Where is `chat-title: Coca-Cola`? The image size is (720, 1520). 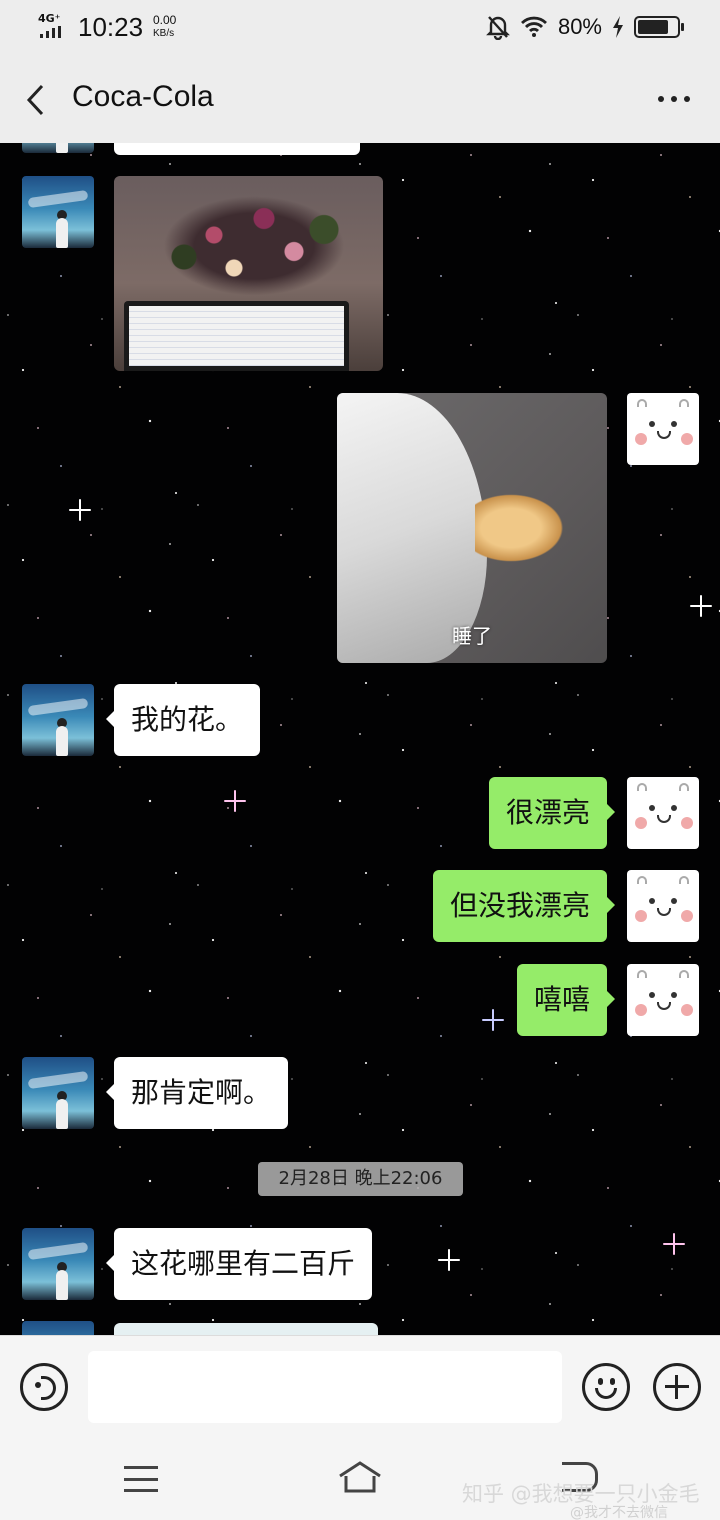 chat-title: Coca-Cola is located at coordinates (143, 96).